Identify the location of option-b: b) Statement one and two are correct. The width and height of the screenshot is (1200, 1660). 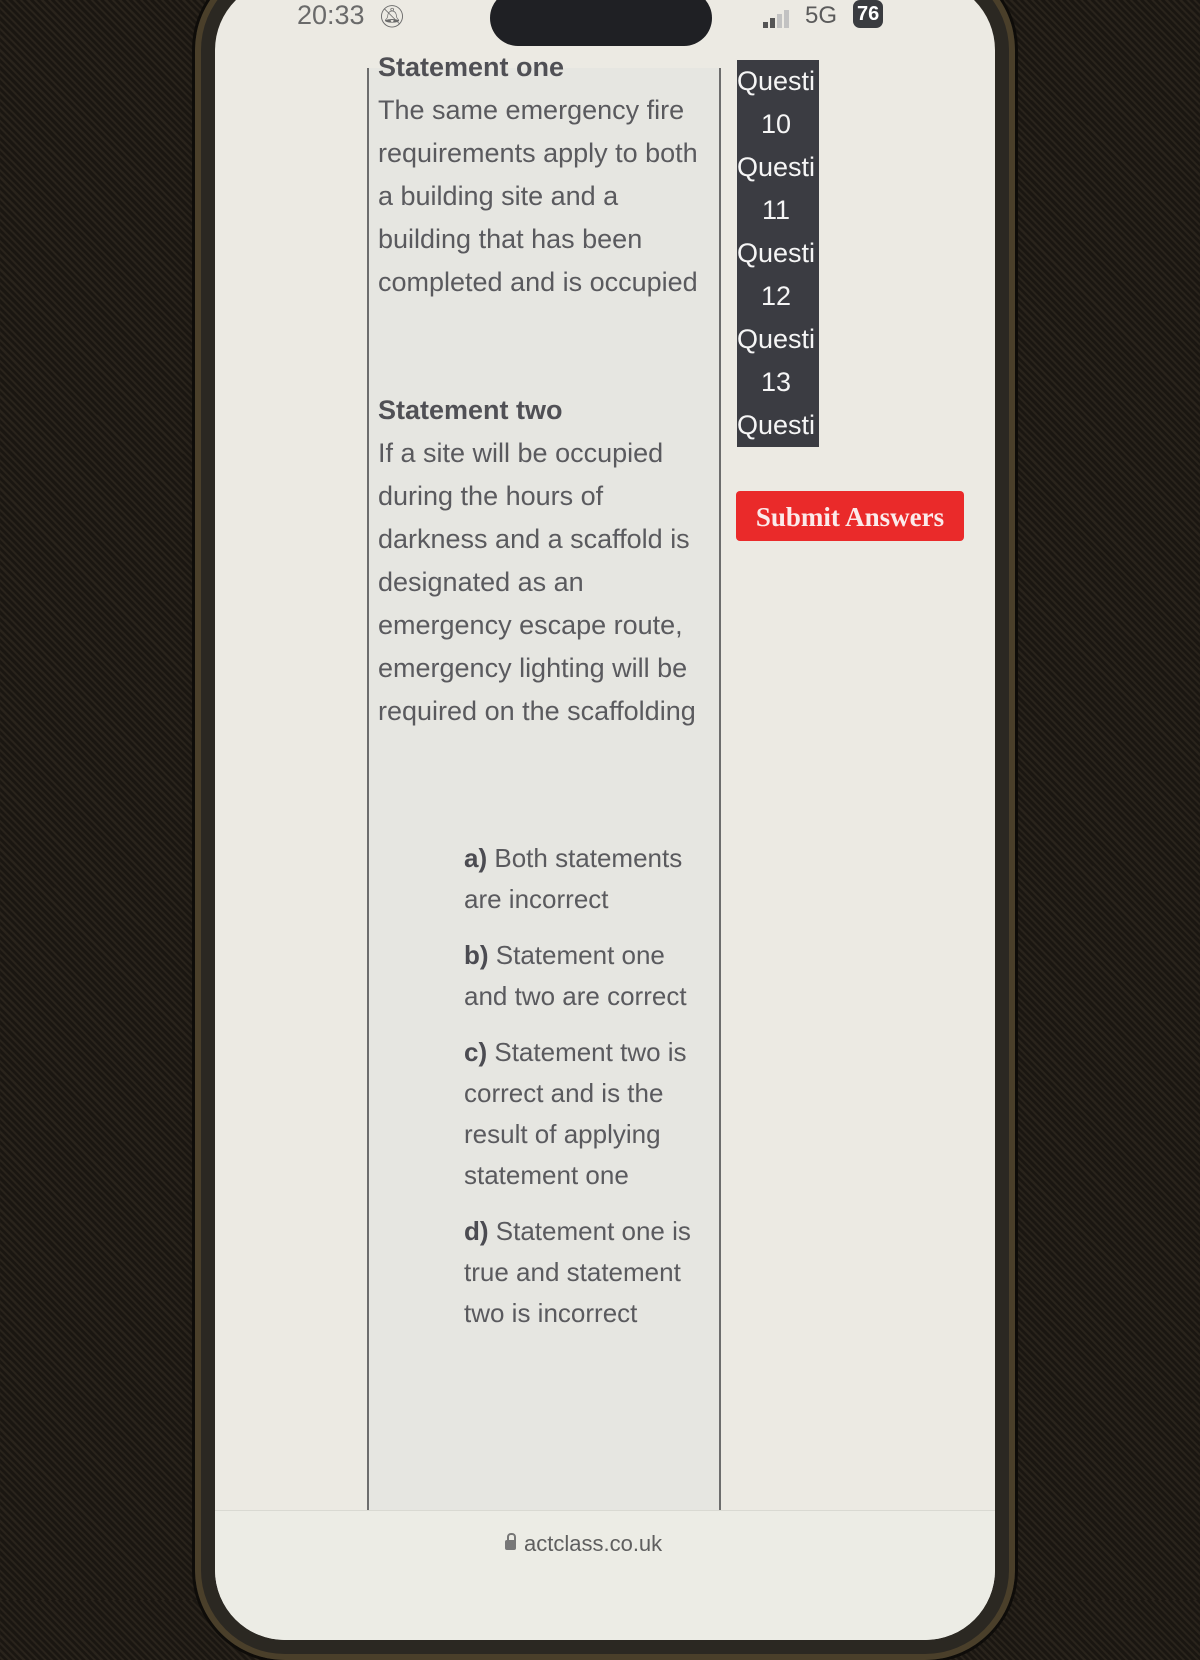
(584, 976).